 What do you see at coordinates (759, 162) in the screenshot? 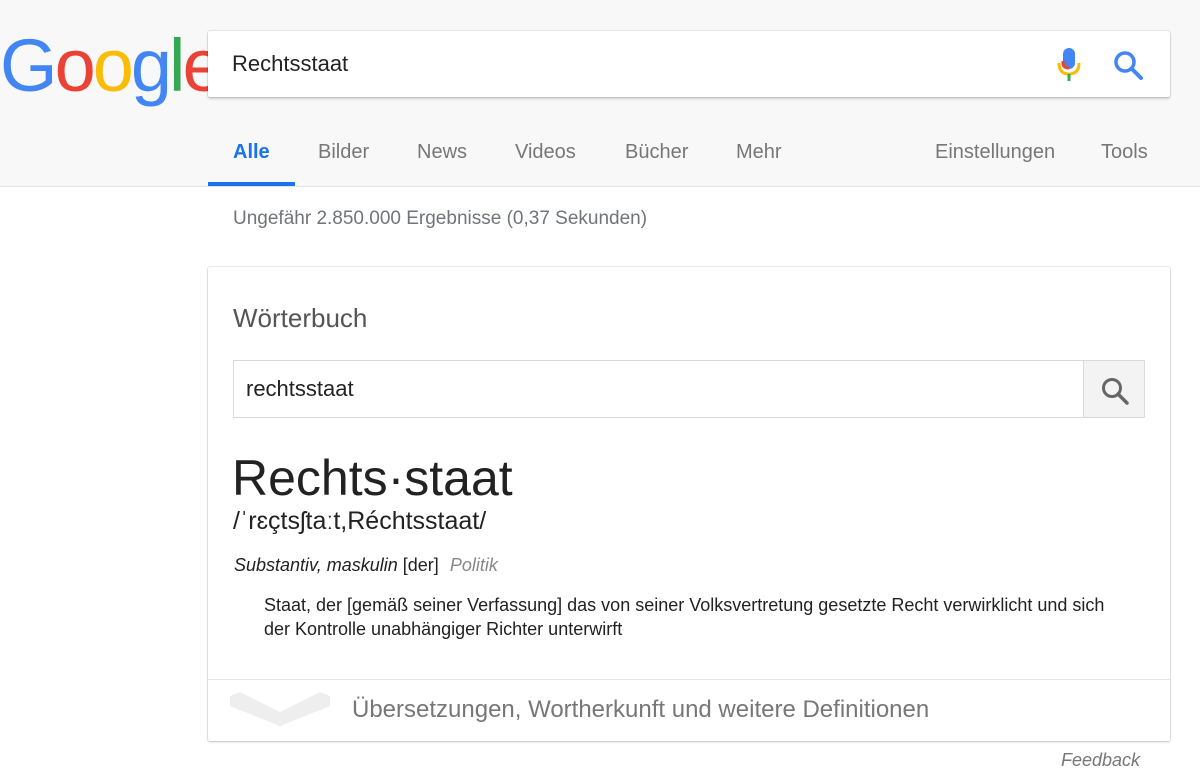
I see `tab-mehr: Mehr` at bounding box center [759, 162].